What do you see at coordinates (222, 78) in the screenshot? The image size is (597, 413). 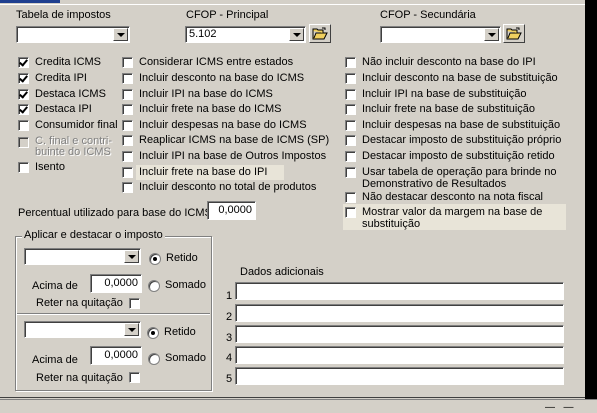 I see `checkbox-label: Incluir desconto na base do ICMS` at bounding box center [222, 78].